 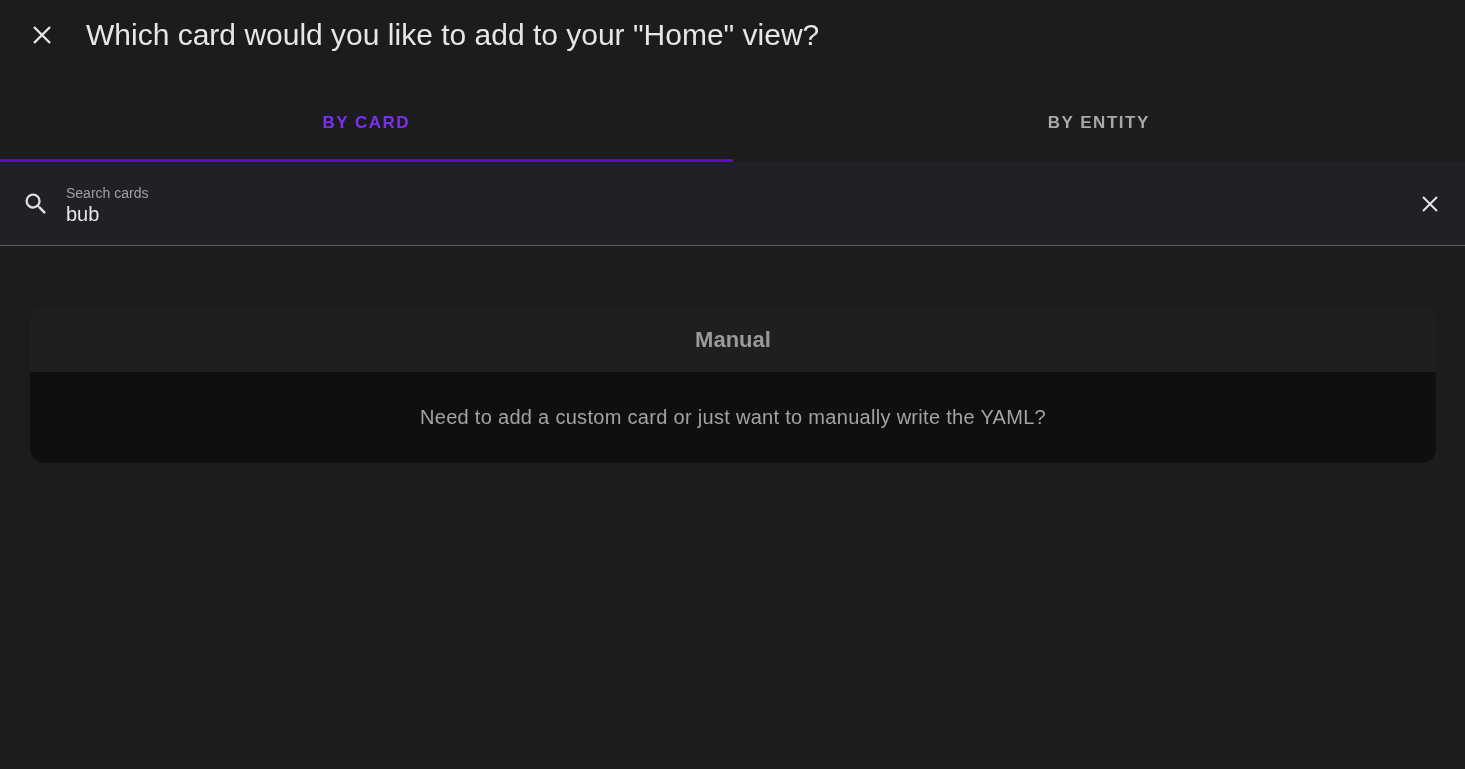 What do you see at coordinates (42, 35) in the screenshot?
I see `close-icon` at bounding box center [42, 35].